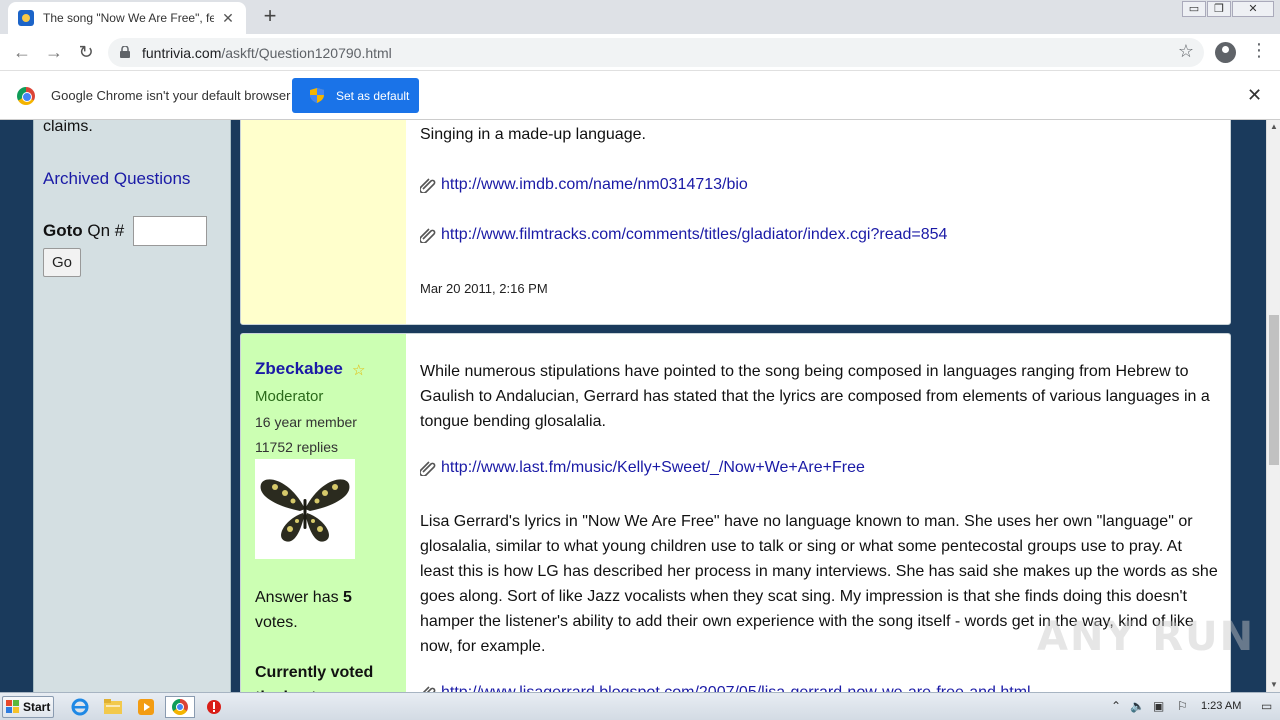 The height and width of the screenshot is (720, 1280). What do you see at coordinates (54, 52) in the screenshot?
I see `forward-arrow-icon: →` at bounding box center [54, 52].